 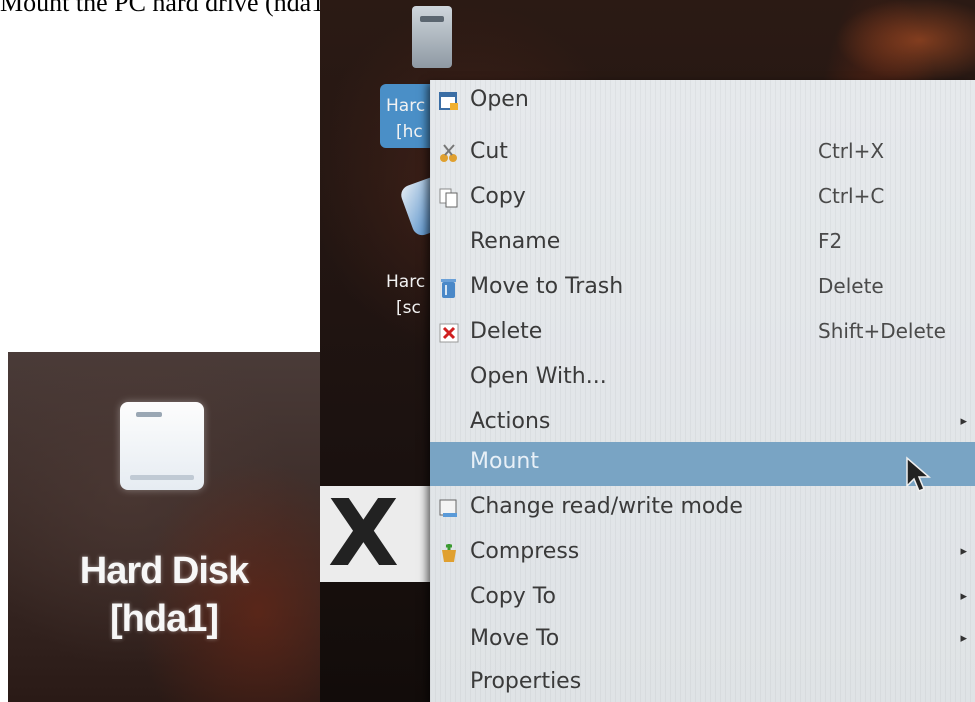 I want to click on menu-item-move-to-trash: Move to Trash Delete, so click(x=702, y=289).